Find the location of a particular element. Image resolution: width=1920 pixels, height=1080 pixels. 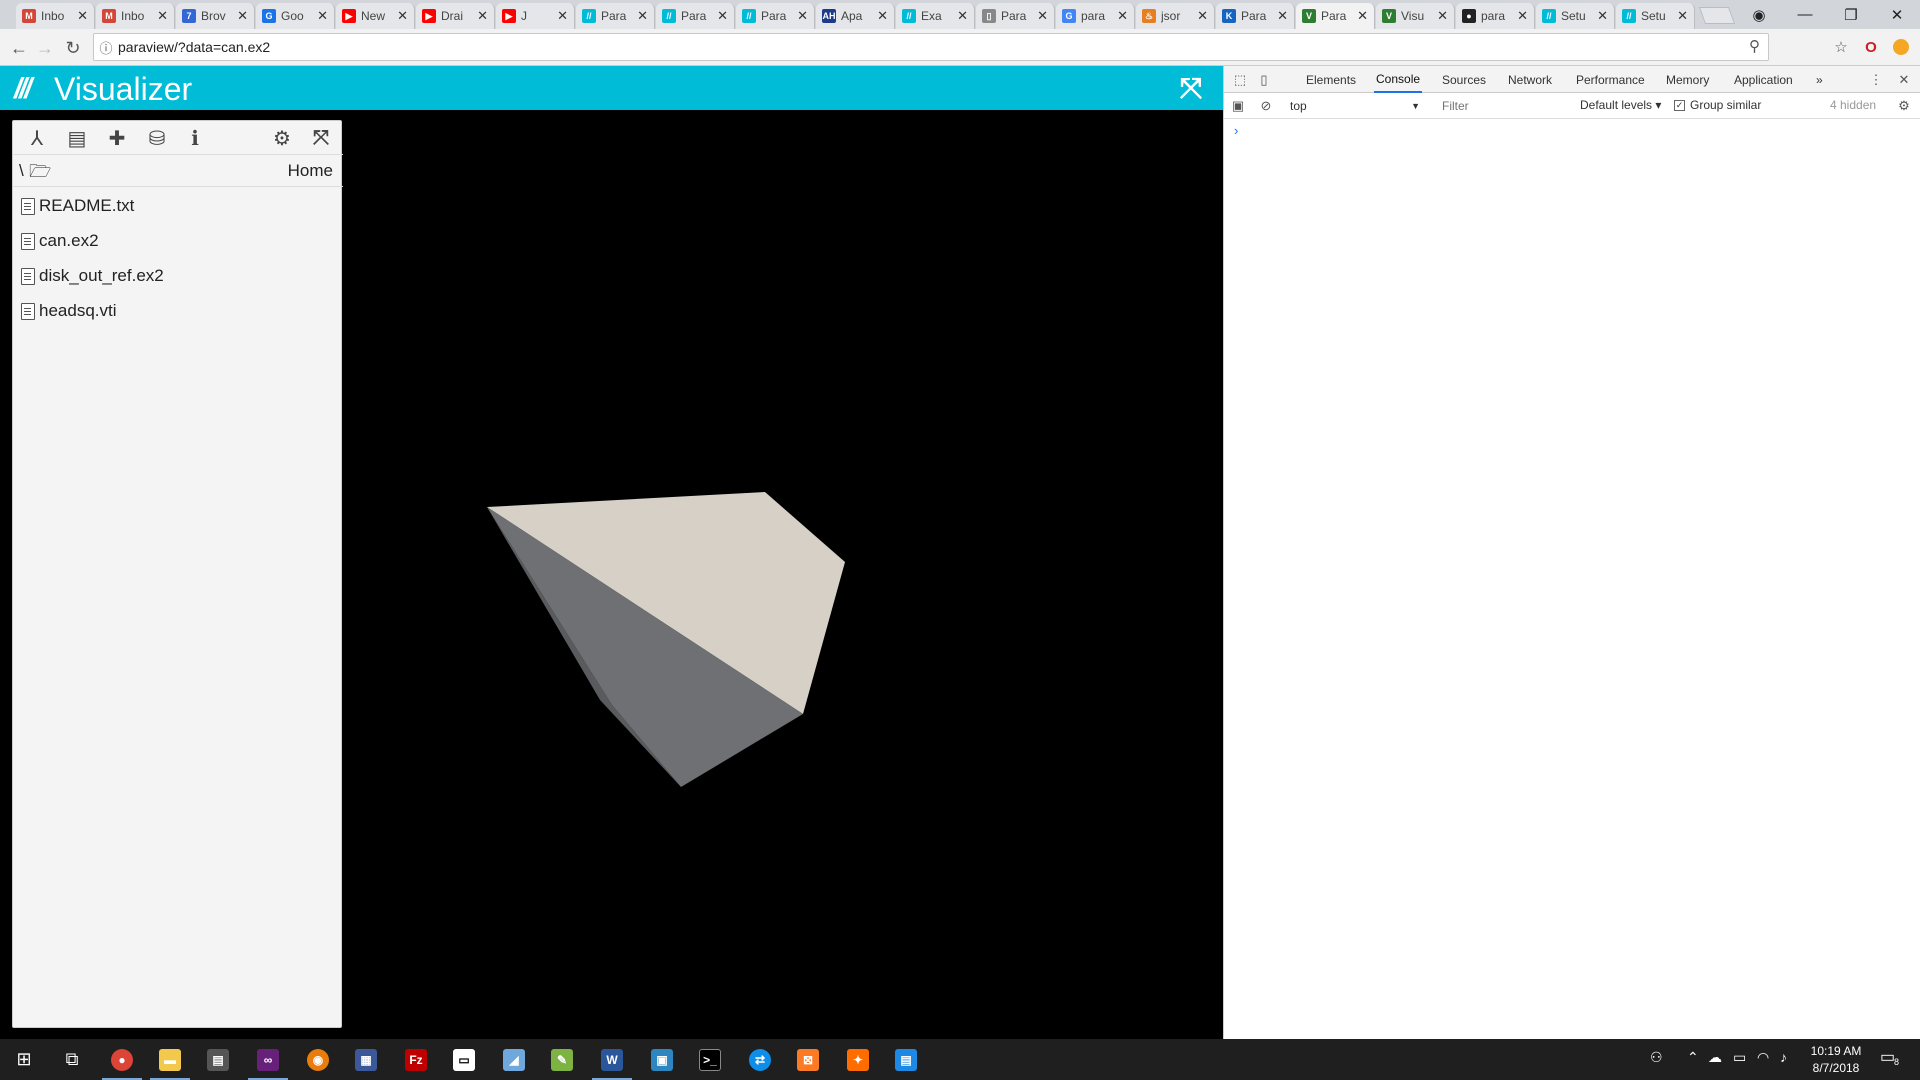

info-icon: ℹ is located at coordinates (195, 138).